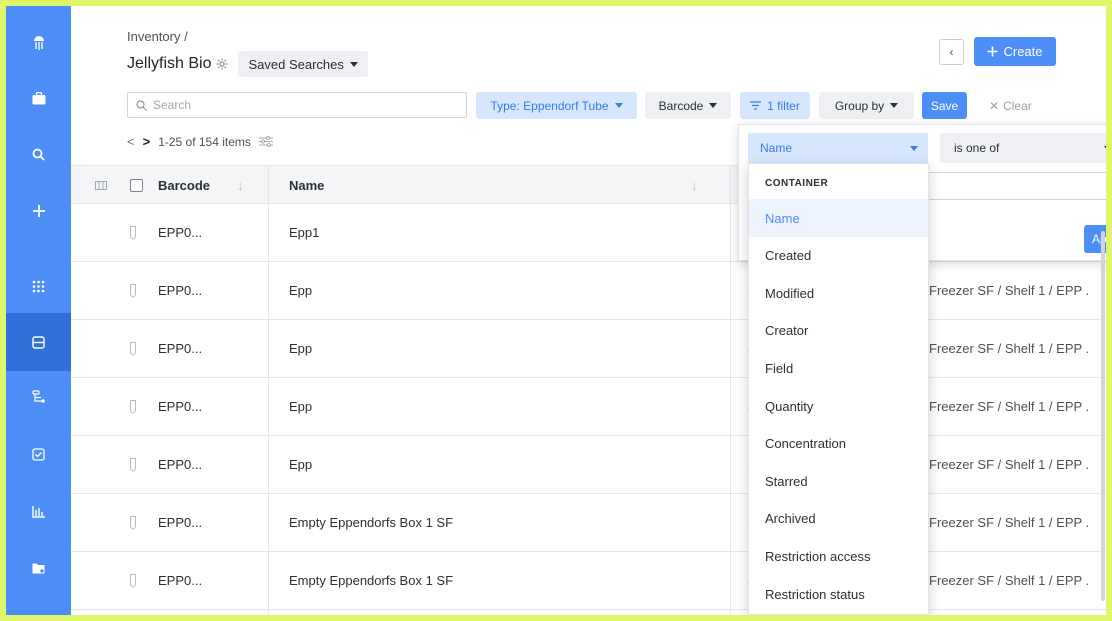 The height and width of the screenshot is (621, 1112). What do you see at coordinates (157, 36) in the screenshot?
I see `breadcrumb: Inventory /` at bounding box center [157, 36].